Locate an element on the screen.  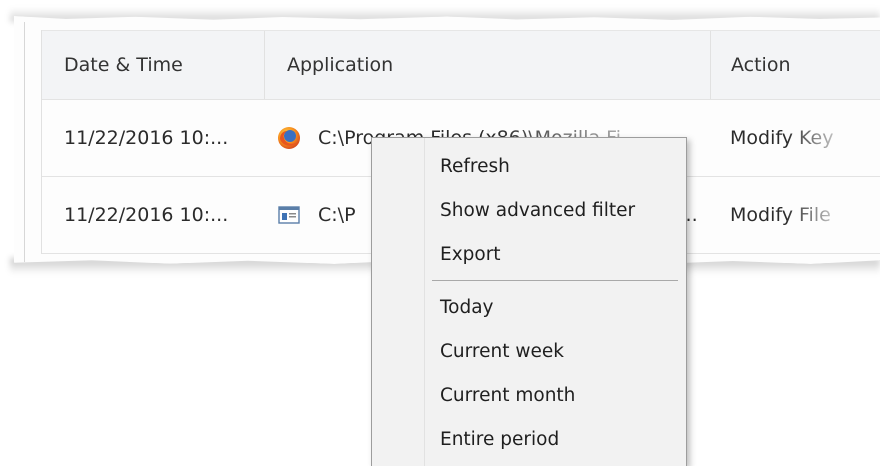
action-cell: Modify File is located at coordinates (795, 215).